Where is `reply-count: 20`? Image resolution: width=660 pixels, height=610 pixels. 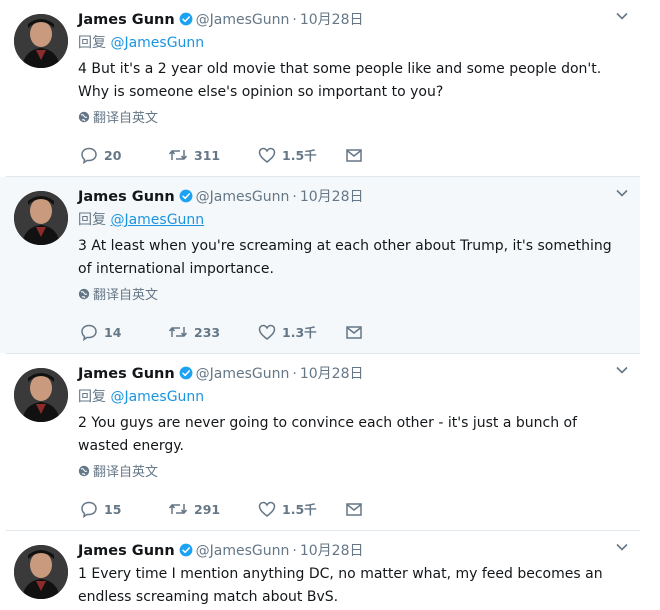
reply-count: 20 is located at coordinates (113, 155).